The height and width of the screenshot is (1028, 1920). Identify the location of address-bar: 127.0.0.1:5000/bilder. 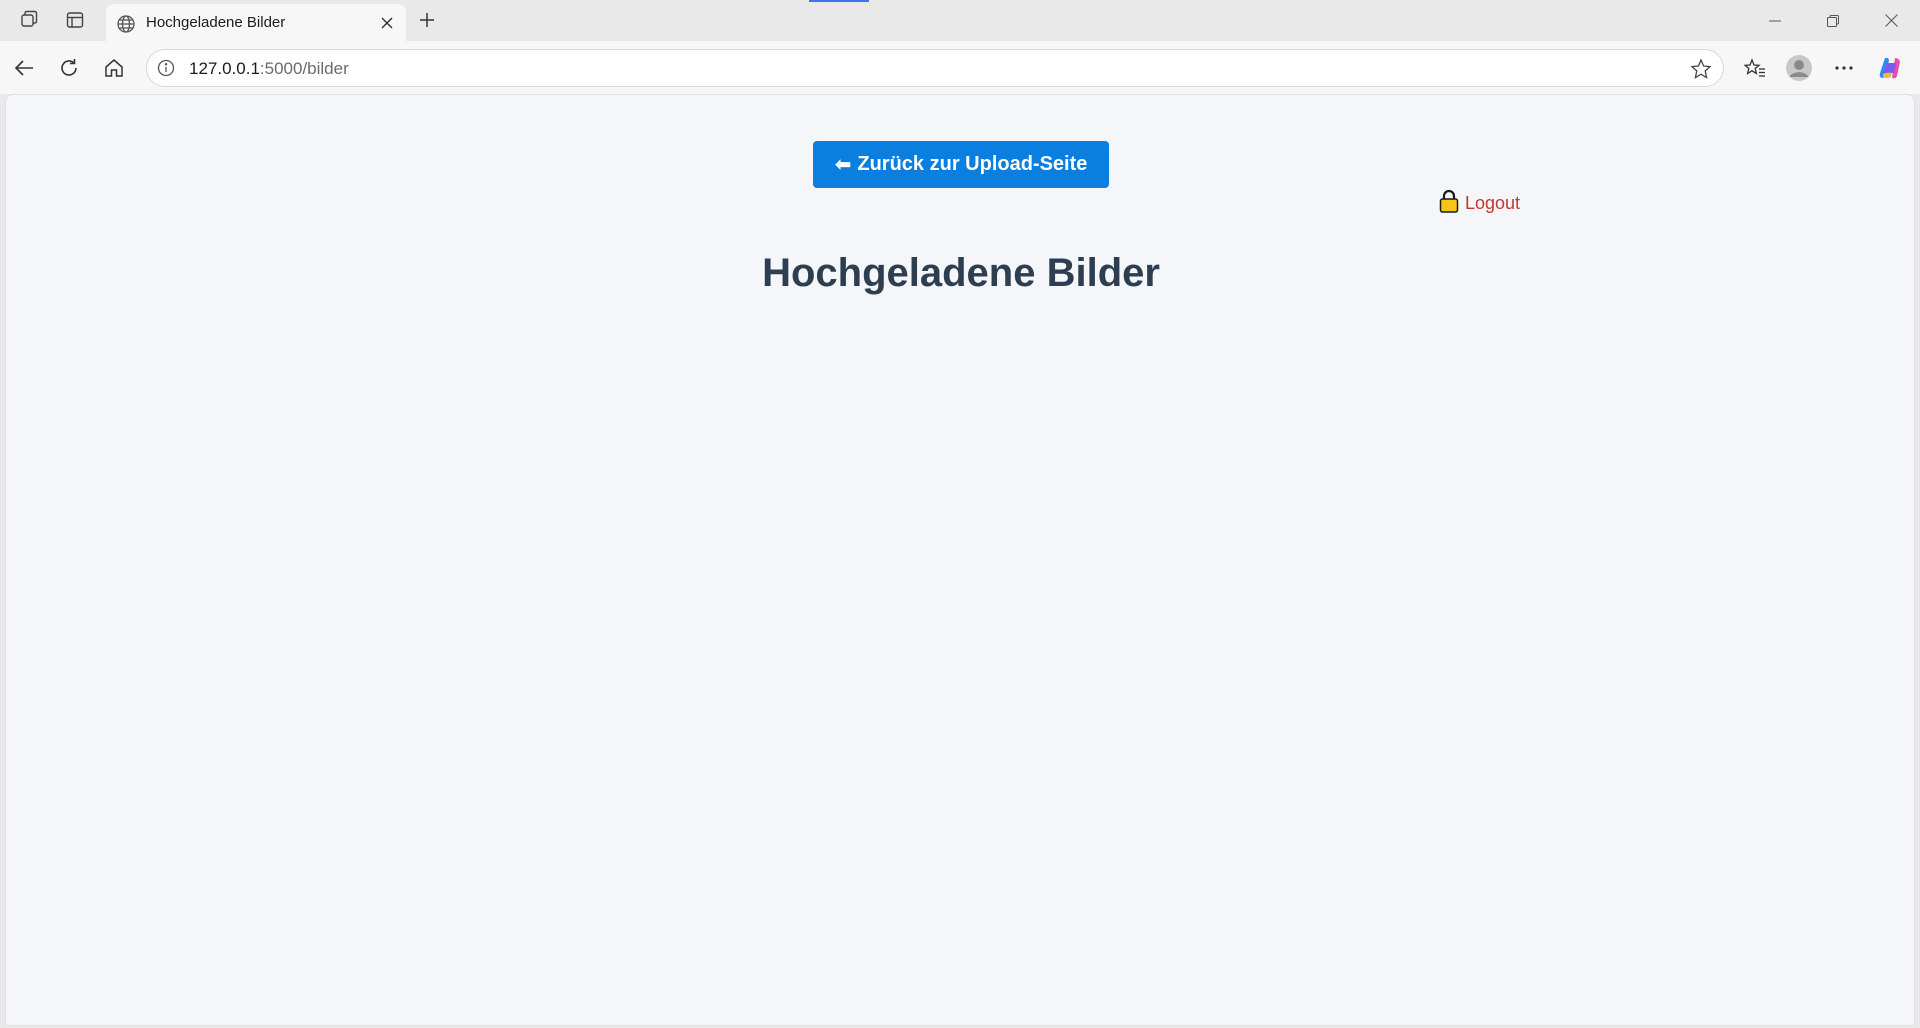
(935, 68).